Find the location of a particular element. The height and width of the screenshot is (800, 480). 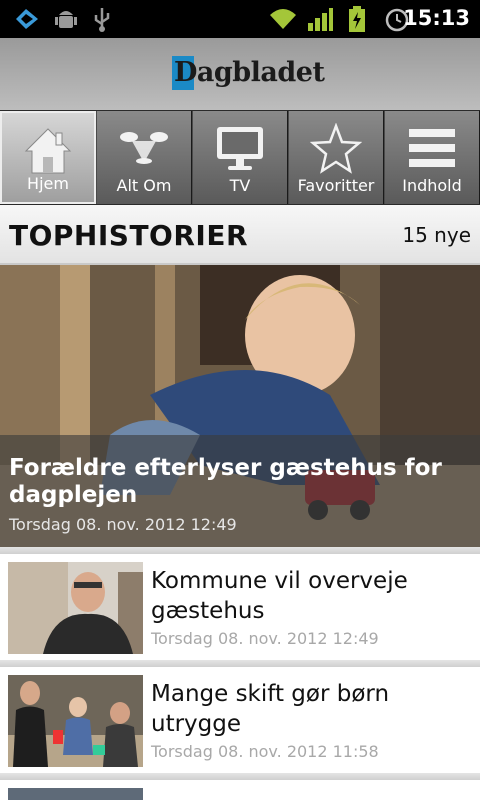

nav-item-indhold: Indhold is located at coordinates (432, 157).